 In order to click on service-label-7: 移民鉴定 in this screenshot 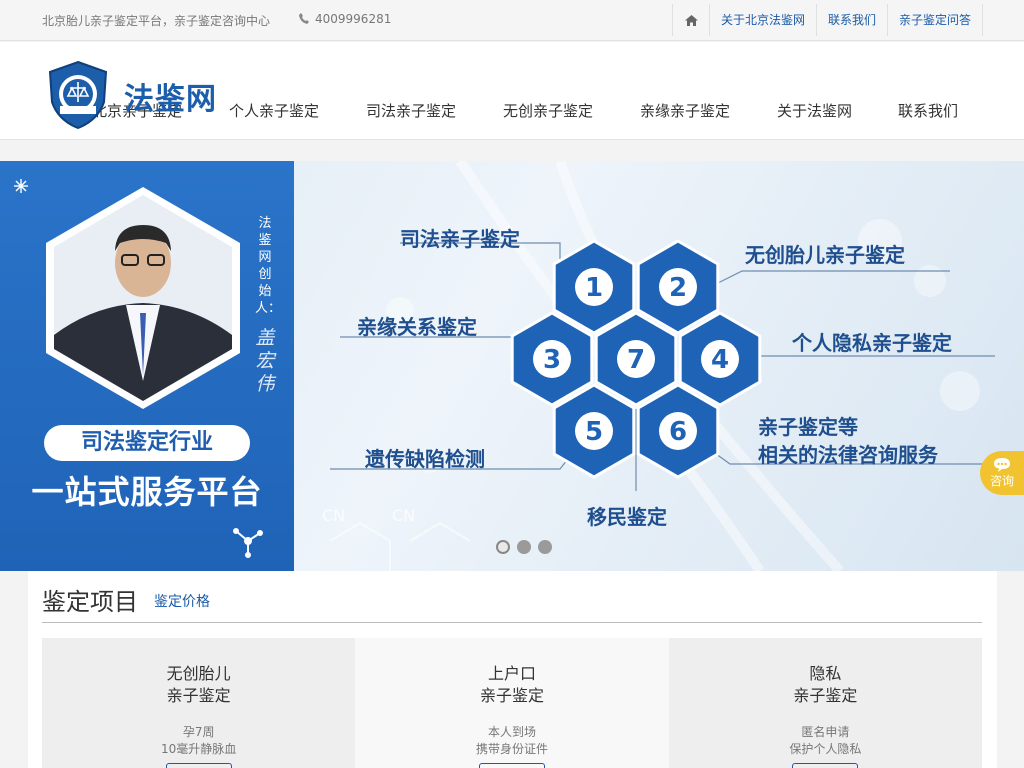, I will do `click(627, 517)`.